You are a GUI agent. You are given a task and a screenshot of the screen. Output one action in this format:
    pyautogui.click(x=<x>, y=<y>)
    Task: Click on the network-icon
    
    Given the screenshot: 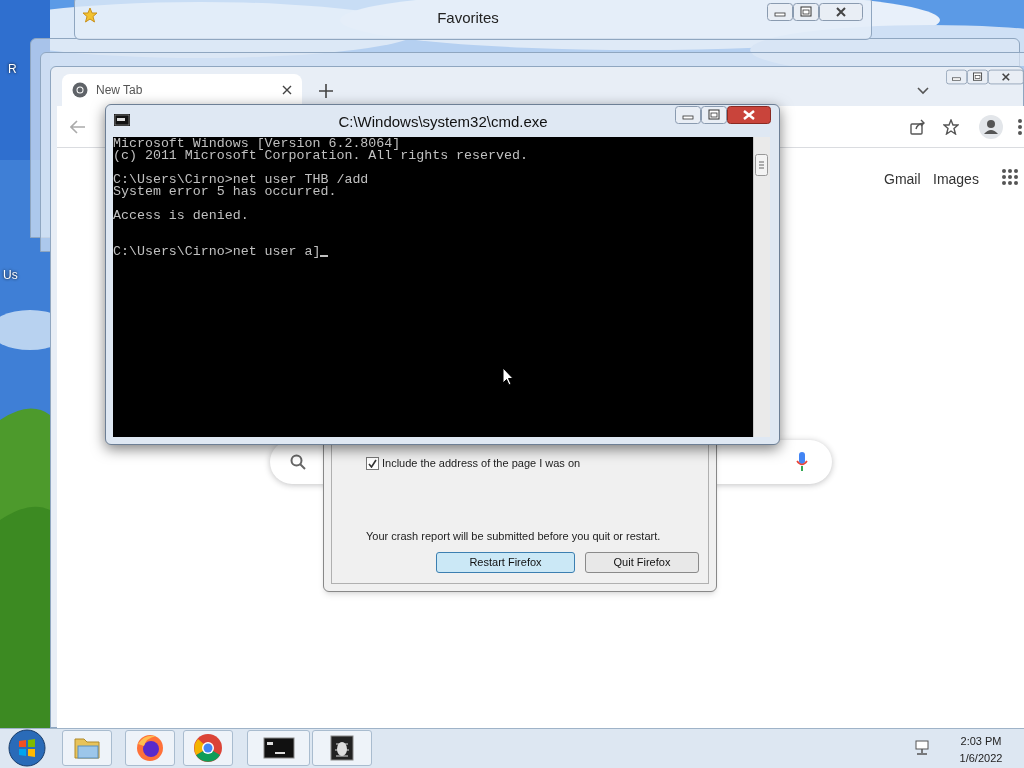 What is the action you would take?
    pyautogui.click(x=922, y=748)
    